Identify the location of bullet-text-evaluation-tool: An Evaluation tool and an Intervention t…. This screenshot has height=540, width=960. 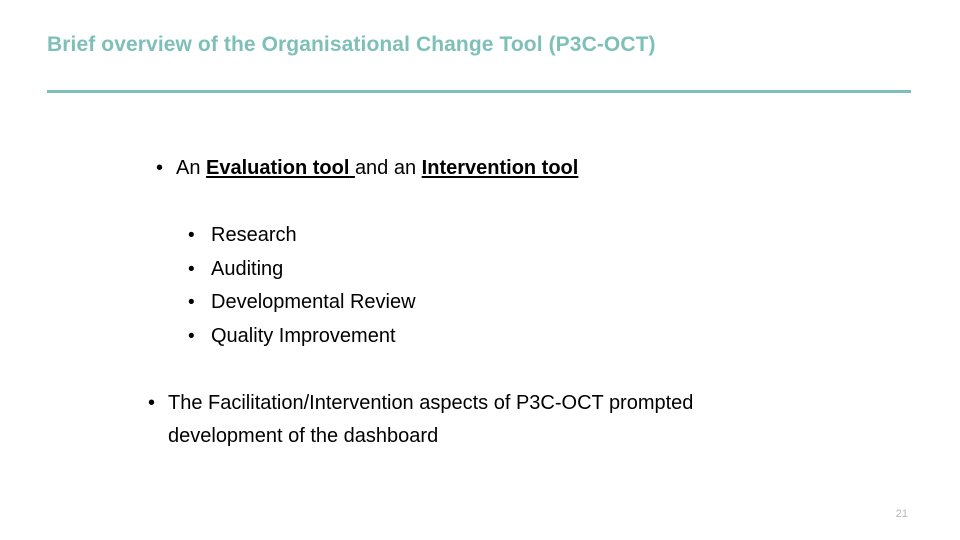
(377, 168).